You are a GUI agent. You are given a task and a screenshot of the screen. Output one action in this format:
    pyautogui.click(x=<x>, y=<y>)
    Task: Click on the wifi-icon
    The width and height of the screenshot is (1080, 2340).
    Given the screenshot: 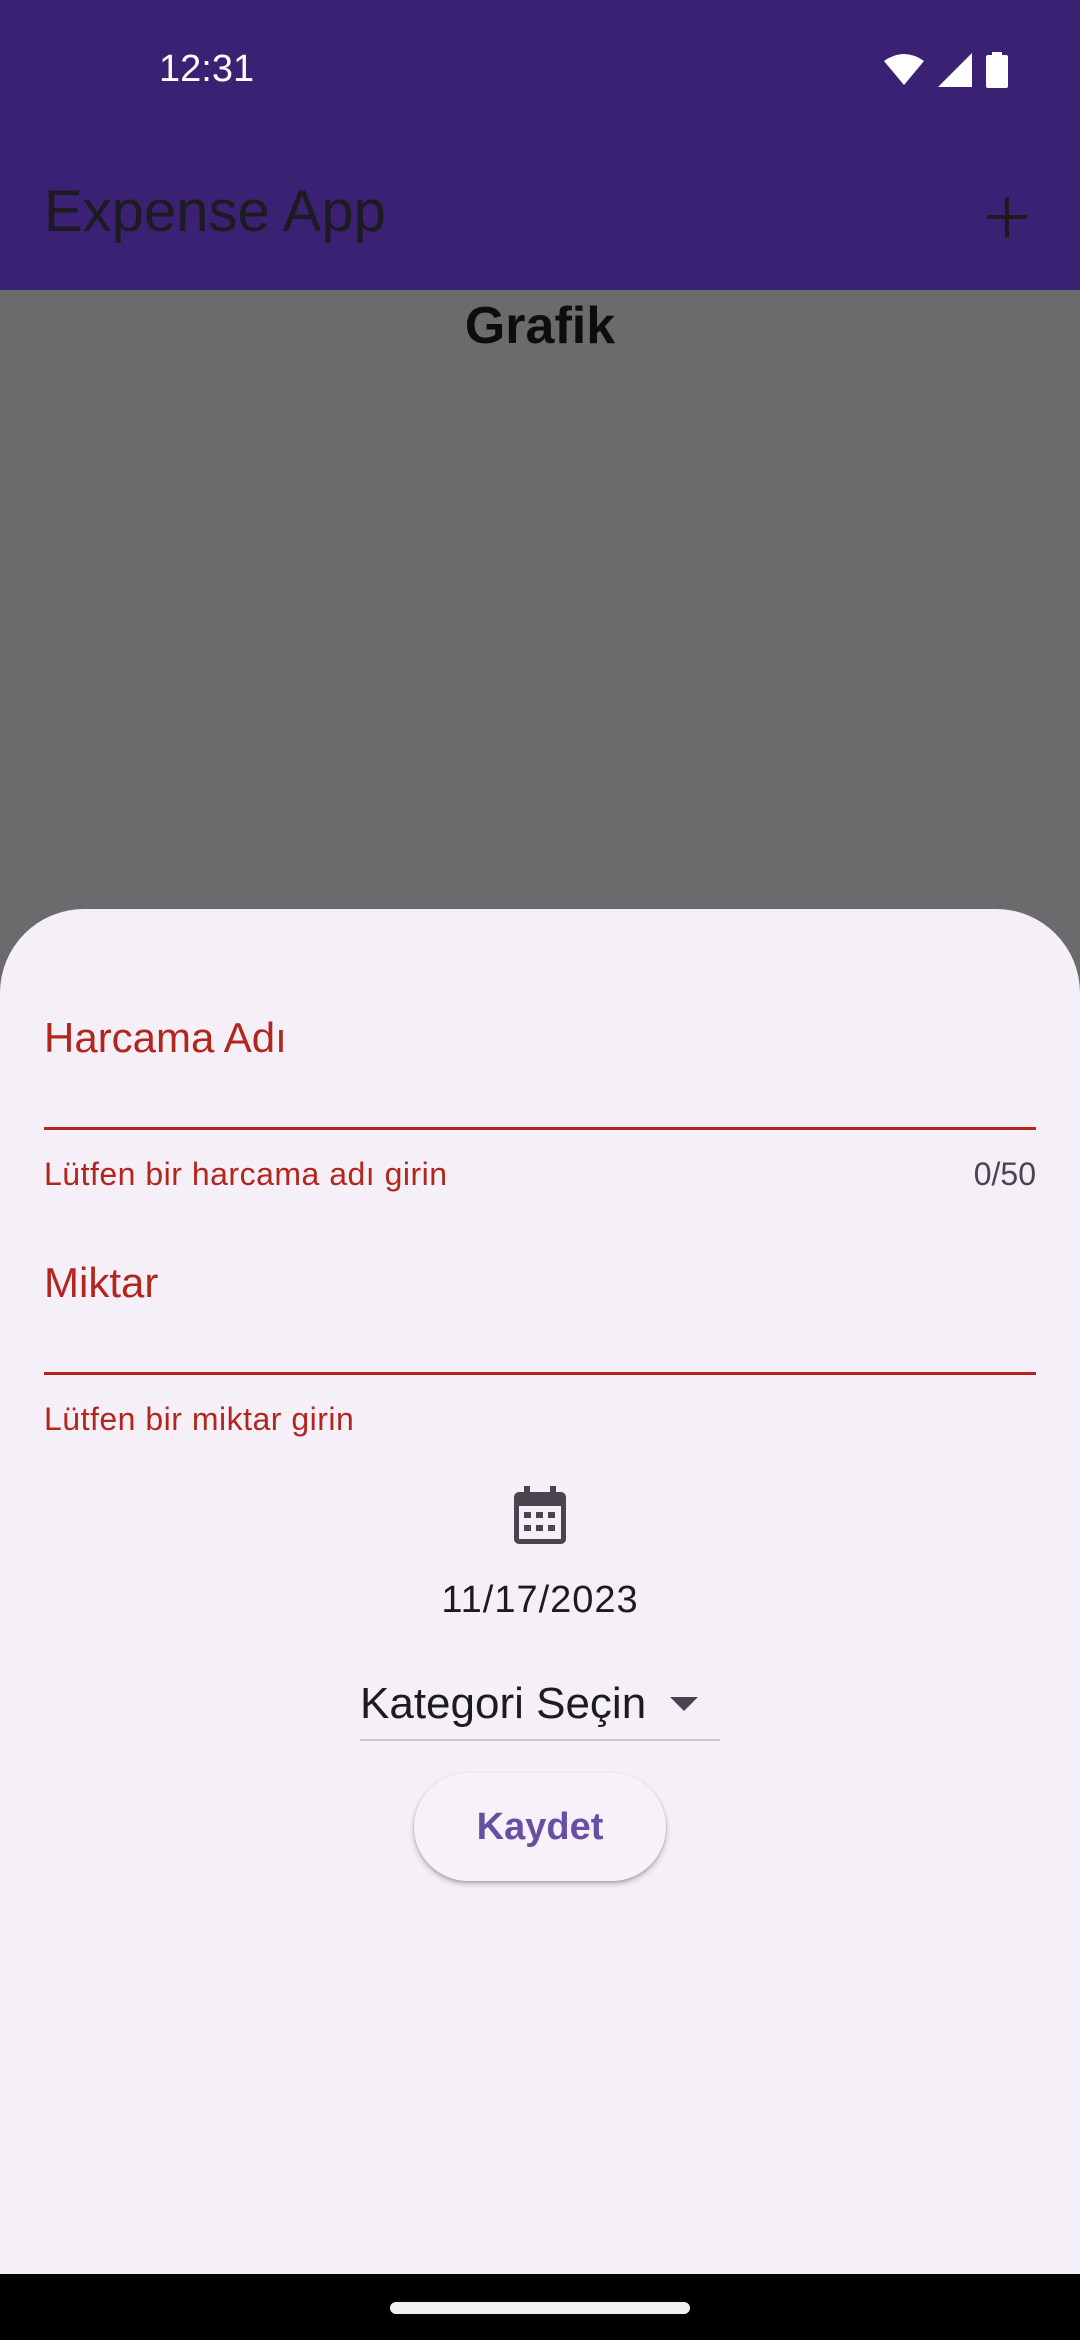 What is the action you would take?
    pyautogui.click(x=904, y=69)
    